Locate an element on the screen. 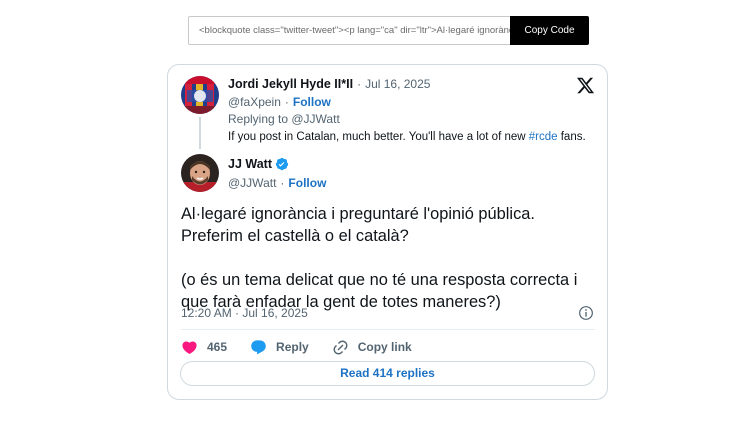  thread-line is located at coordinates (200, 133).